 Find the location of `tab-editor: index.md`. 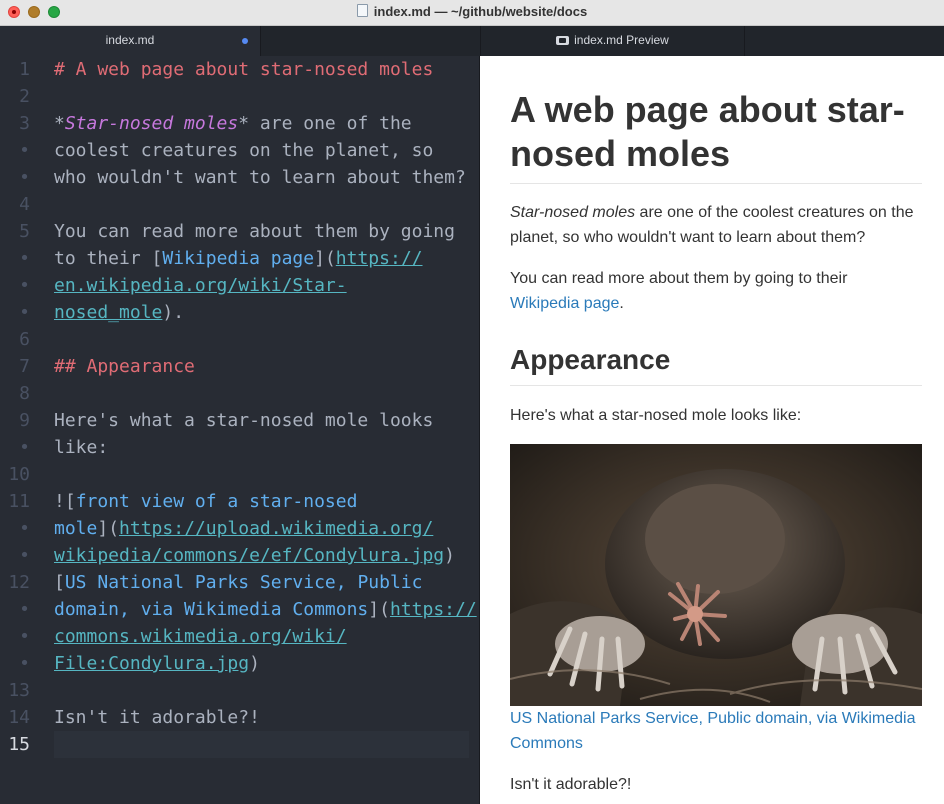

tab-editor: index.md is located at coordinates (130, 41).